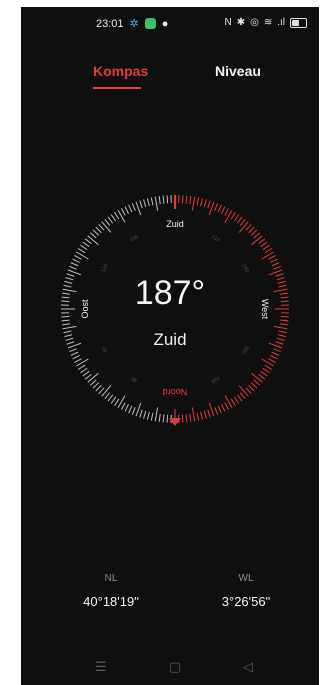 The width and height of the screenshot is (336, 685). Describe the element at coordinates (117, 88) in the screenshot. I see `active-tab-indicator` at that location.